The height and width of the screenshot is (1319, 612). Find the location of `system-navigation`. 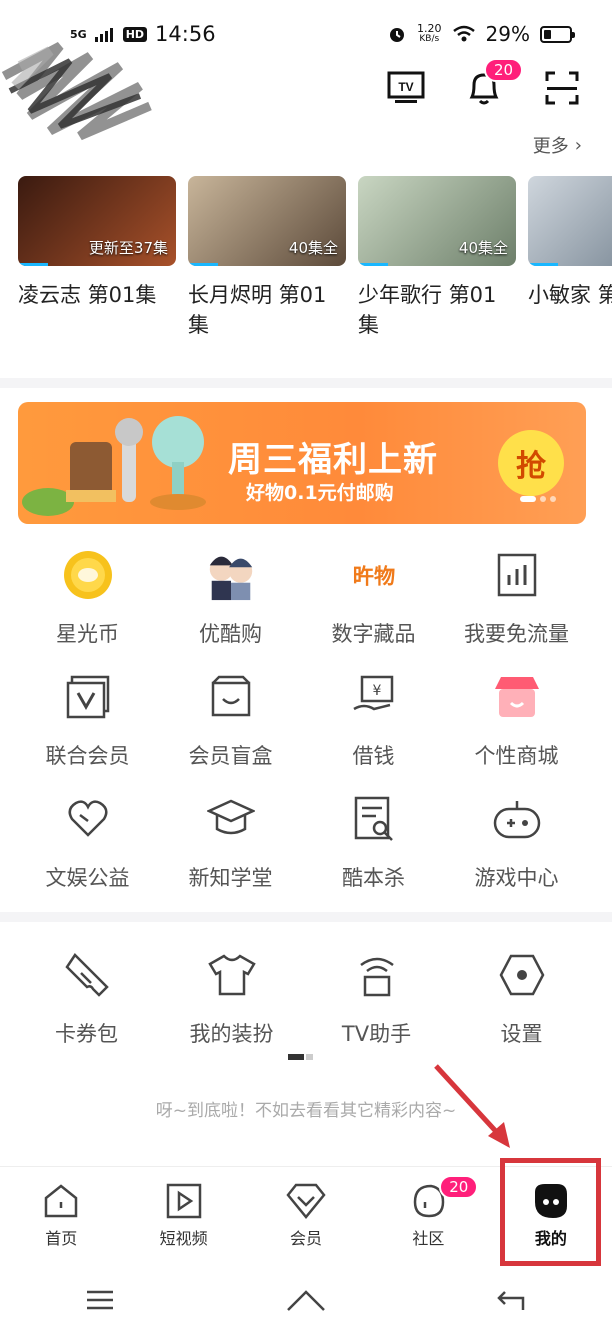

system-navigation is located at coordinates (306, 1299).